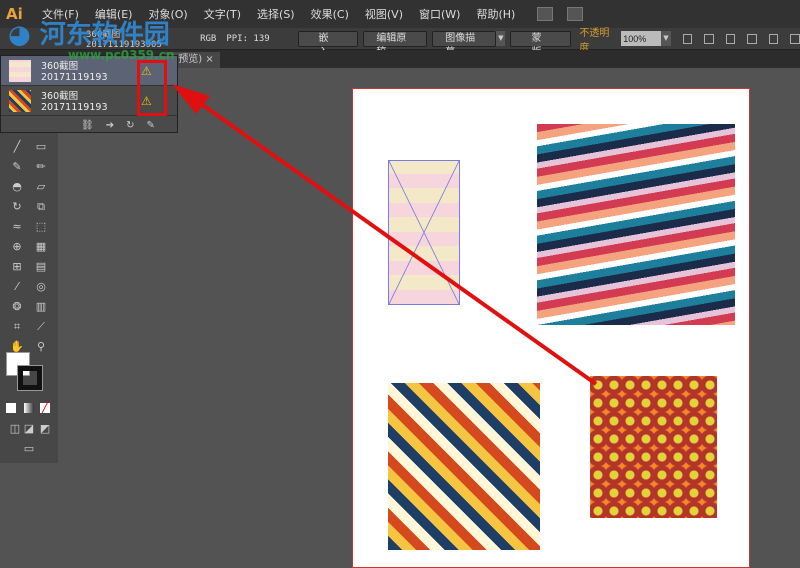 This screenshot has width=800, height=568. Describe the element at coordinates (191, 99) in the screenshot. I see `arrow-head` at that location.